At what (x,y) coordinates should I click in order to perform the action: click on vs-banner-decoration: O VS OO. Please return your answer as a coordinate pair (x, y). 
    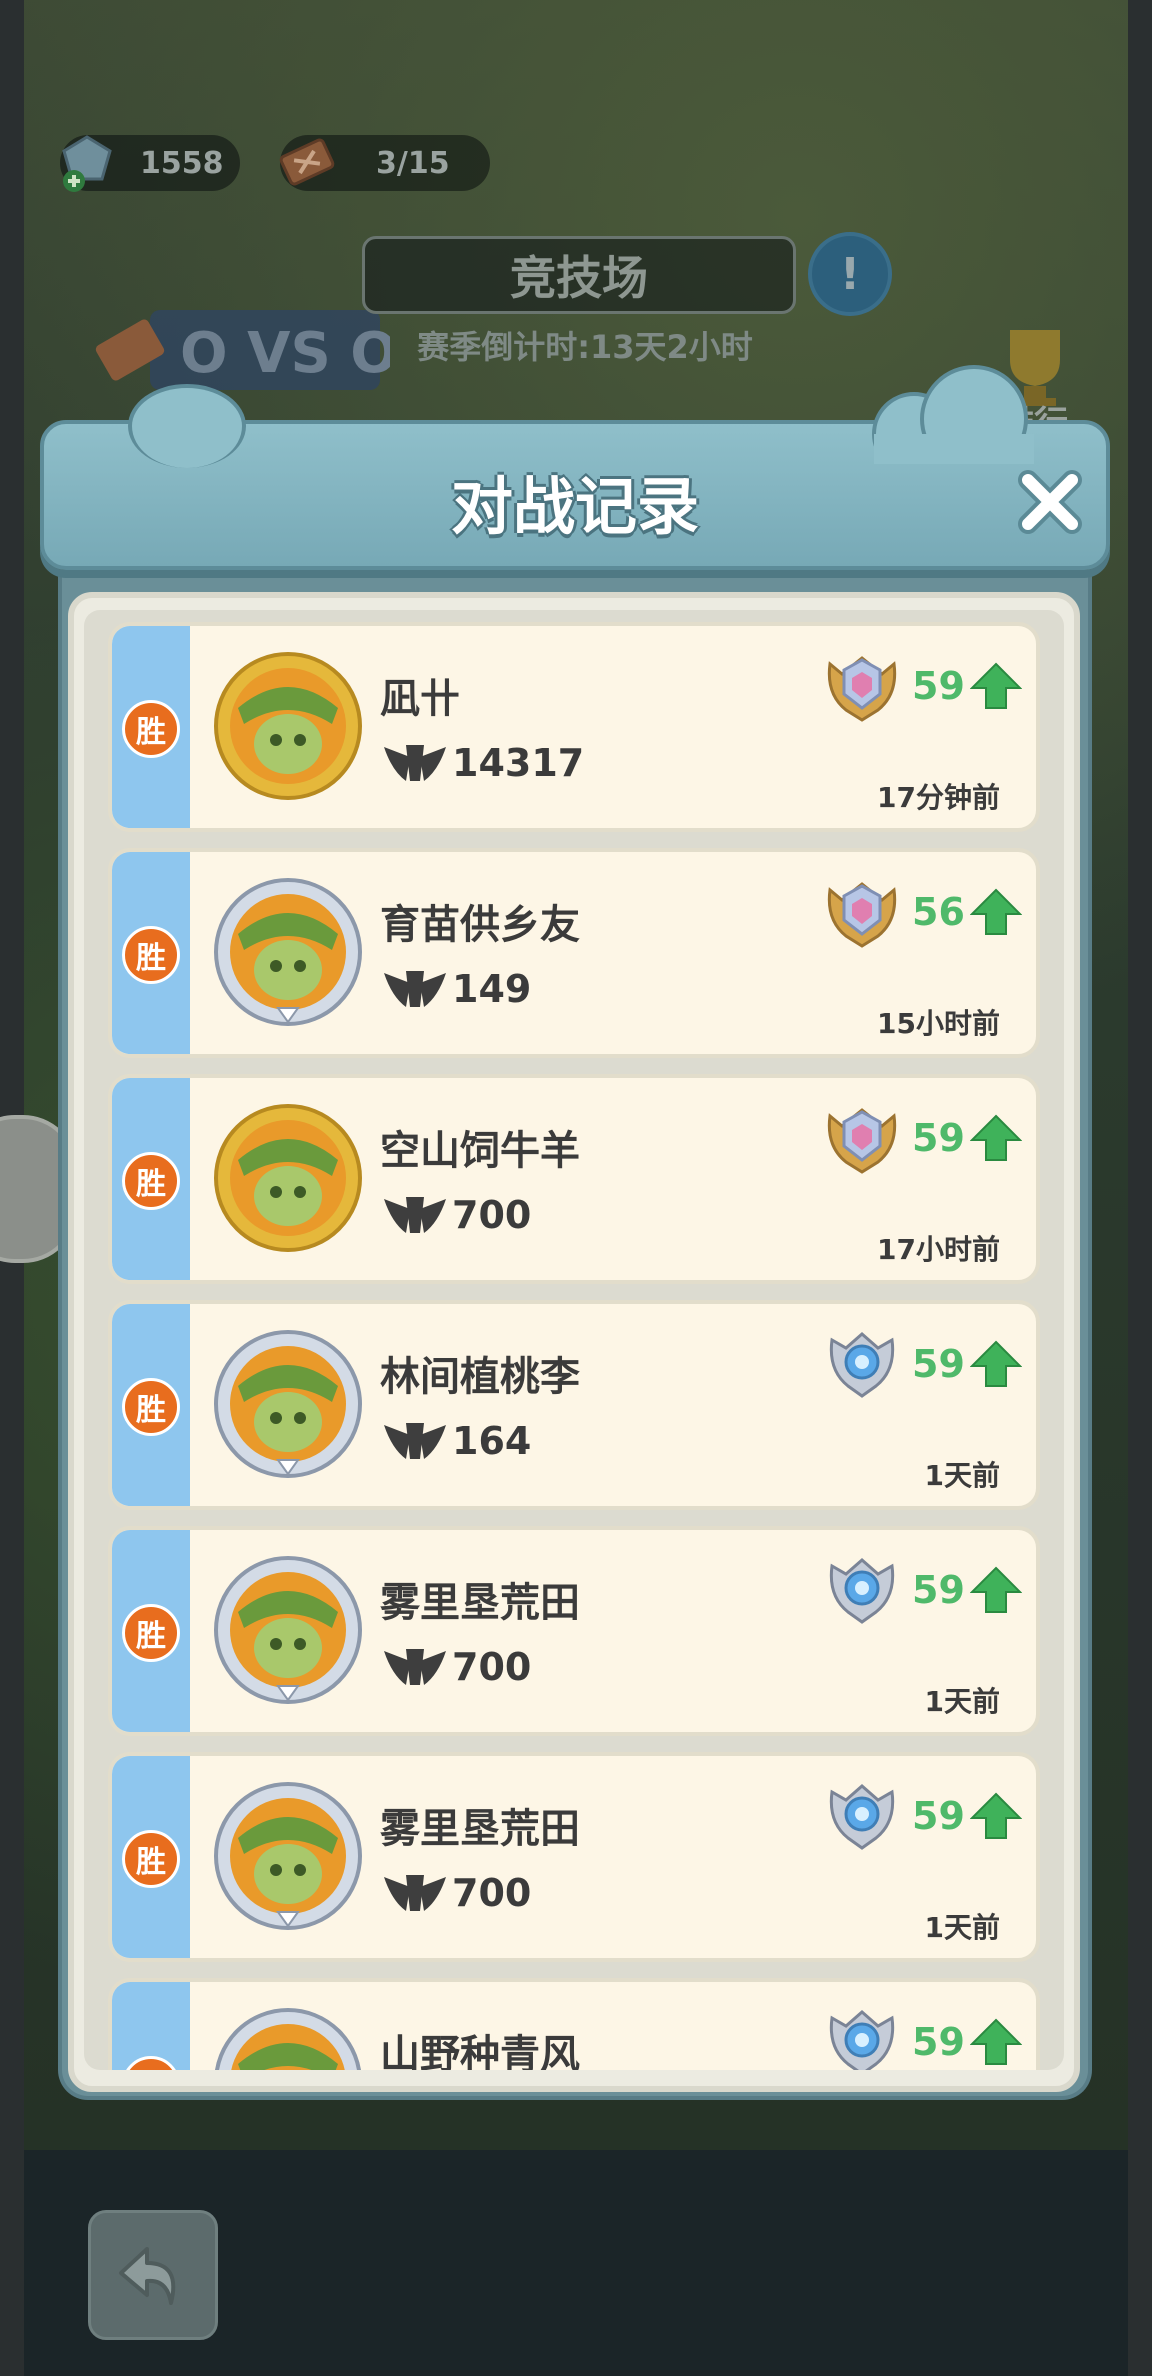
    Looking at the image, I should click on (242, 350).